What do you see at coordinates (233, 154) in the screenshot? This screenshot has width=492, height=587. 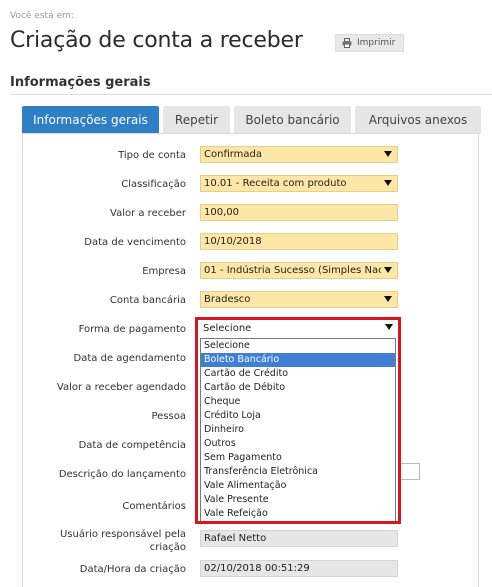 I see `tipo-conta-value: Confirmada` at bounding box center [233, 154].